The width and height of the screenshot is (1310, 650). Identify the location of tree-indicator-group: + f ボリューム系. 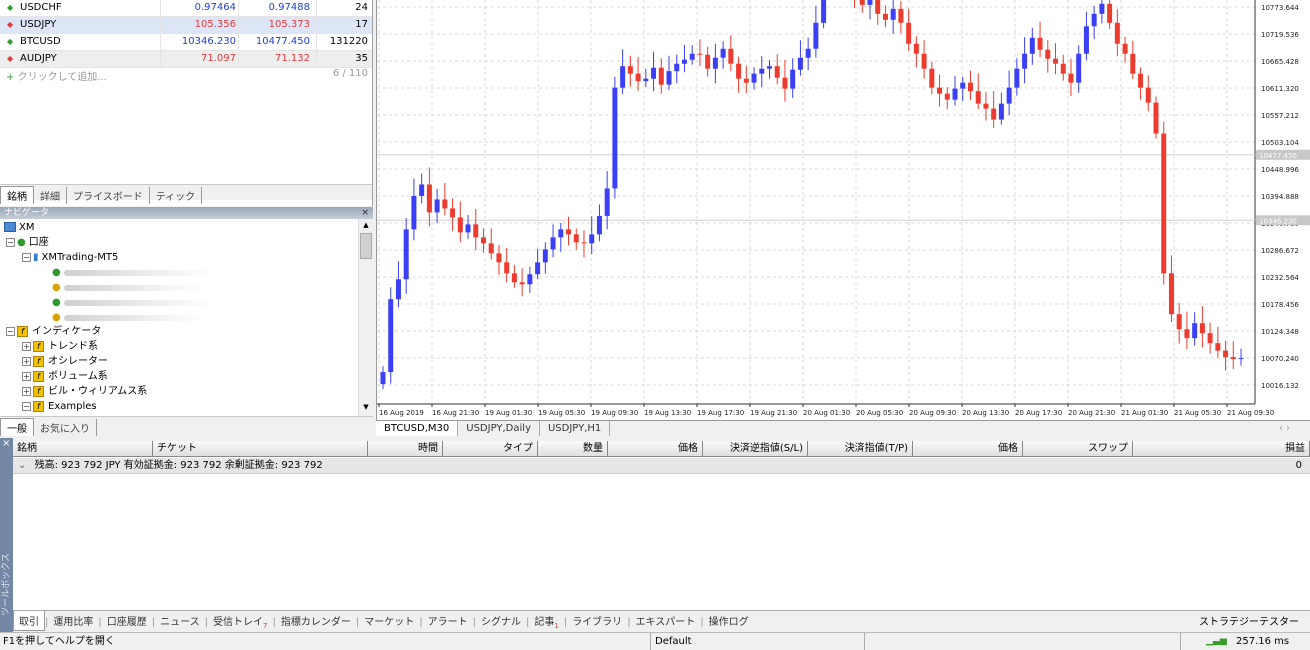
(65, 376).